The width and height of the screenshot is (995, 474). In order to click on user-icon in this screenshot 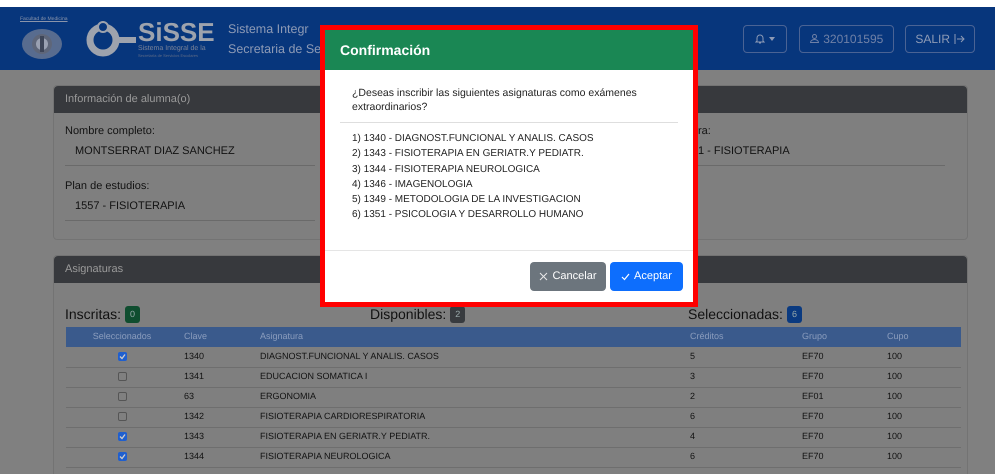, I will do `click(815, 38)`.